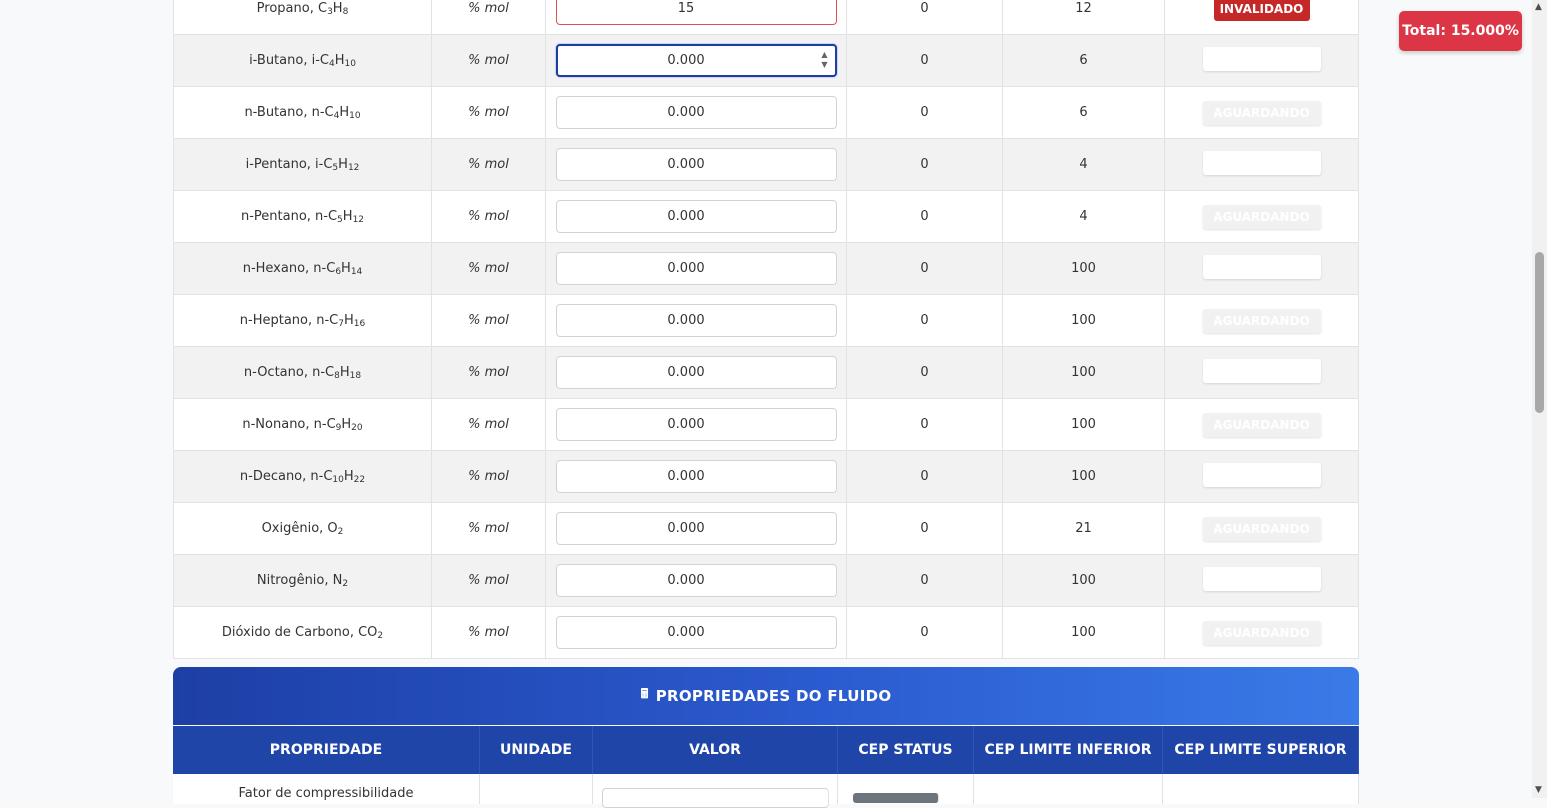  I want to click on component-row: n-Heptano, n-C7H16% mol 0100 AGUARDANDO, so click(766, 320).